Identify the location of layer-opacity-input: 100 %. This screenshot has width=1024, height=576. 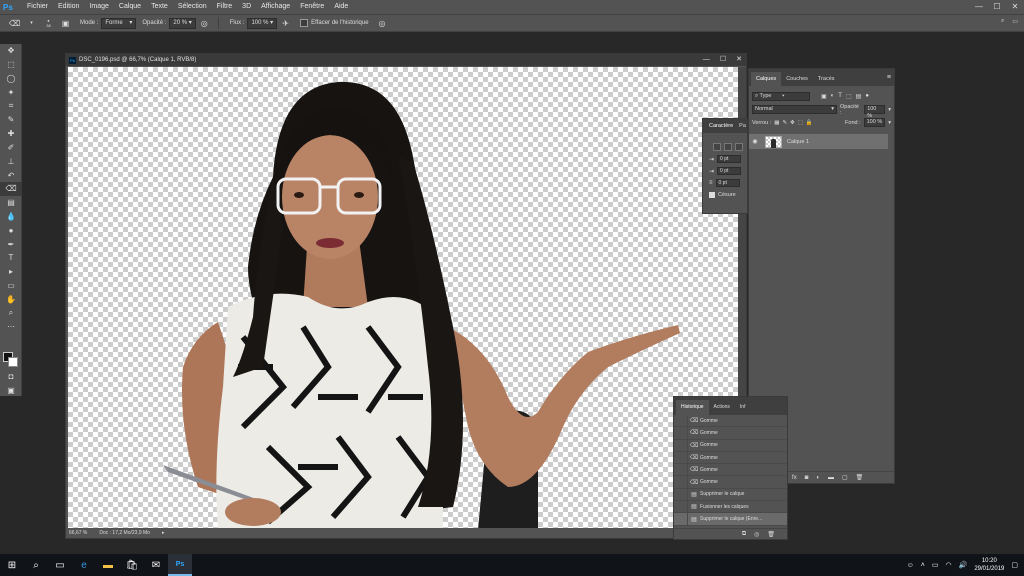
(875, 112).